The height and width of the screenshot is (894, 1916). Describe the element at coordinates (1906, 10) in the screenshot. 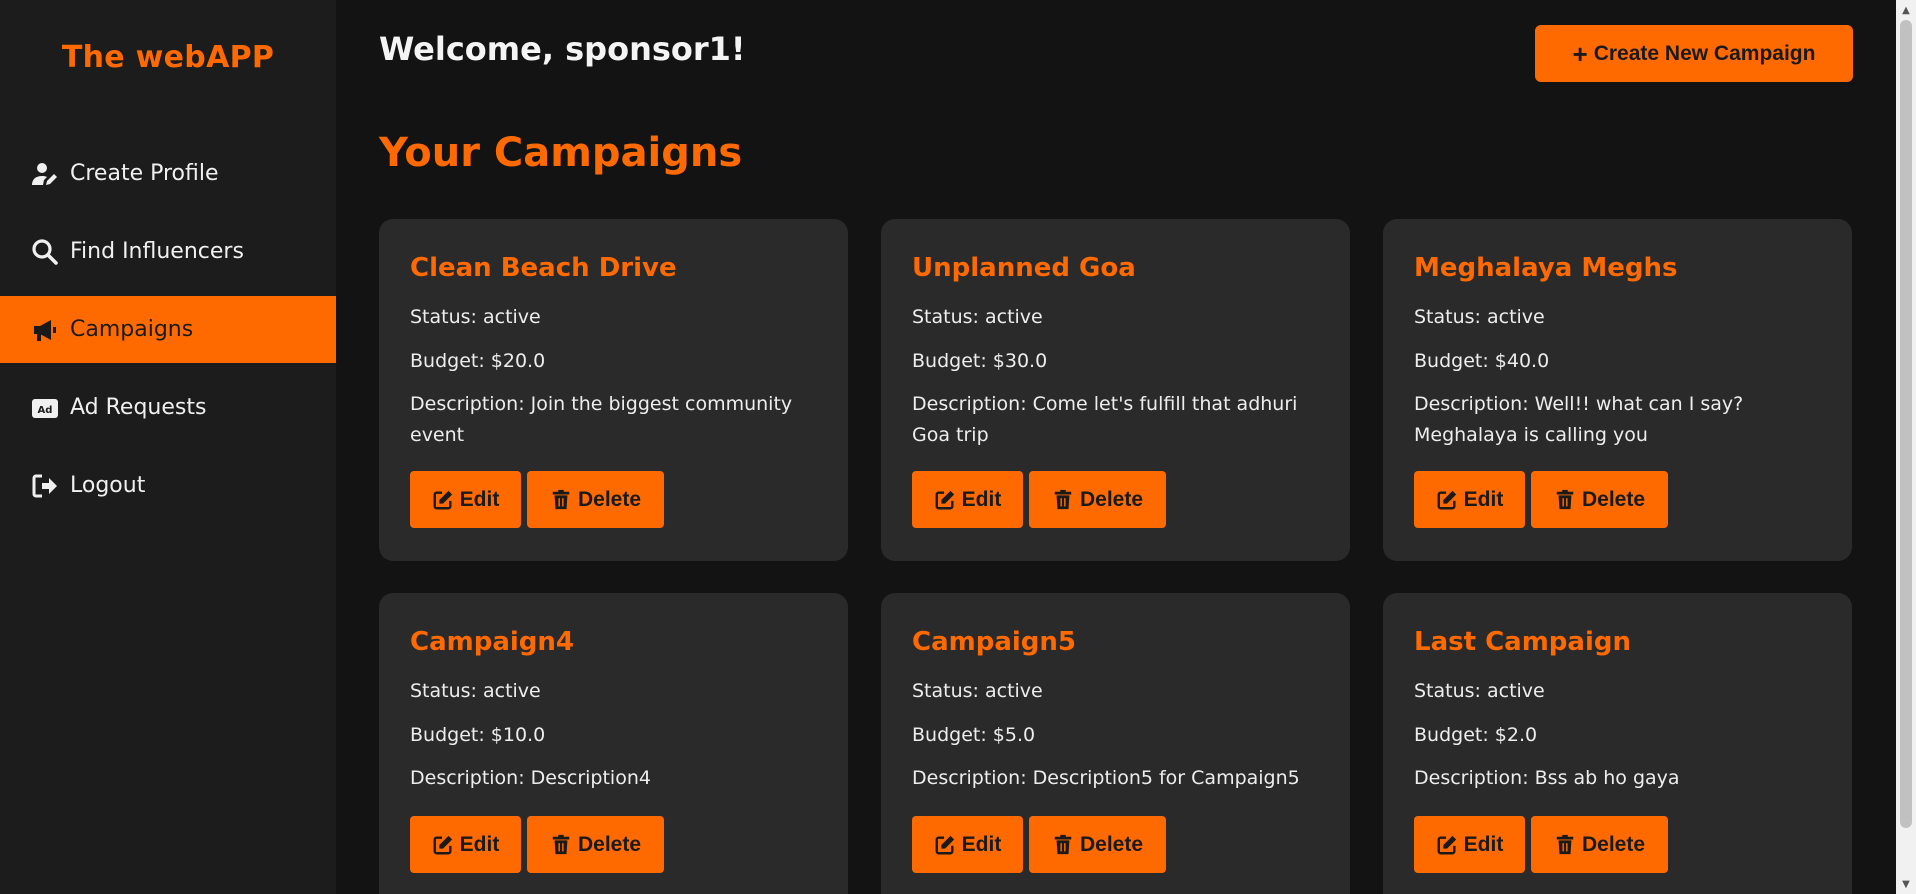

I see `scroll-up-arrow-icon: ▲` at that location.